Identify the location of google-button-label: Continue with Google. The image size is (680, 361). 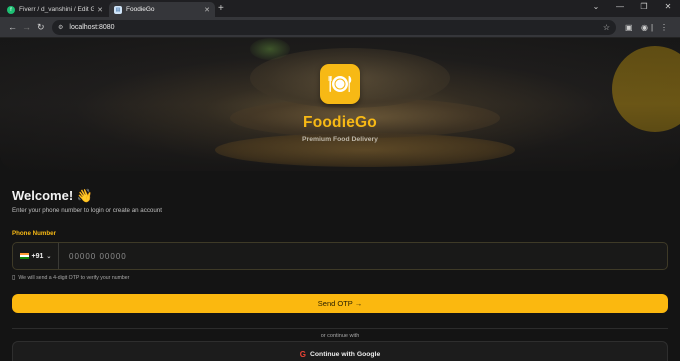
(345, 354).